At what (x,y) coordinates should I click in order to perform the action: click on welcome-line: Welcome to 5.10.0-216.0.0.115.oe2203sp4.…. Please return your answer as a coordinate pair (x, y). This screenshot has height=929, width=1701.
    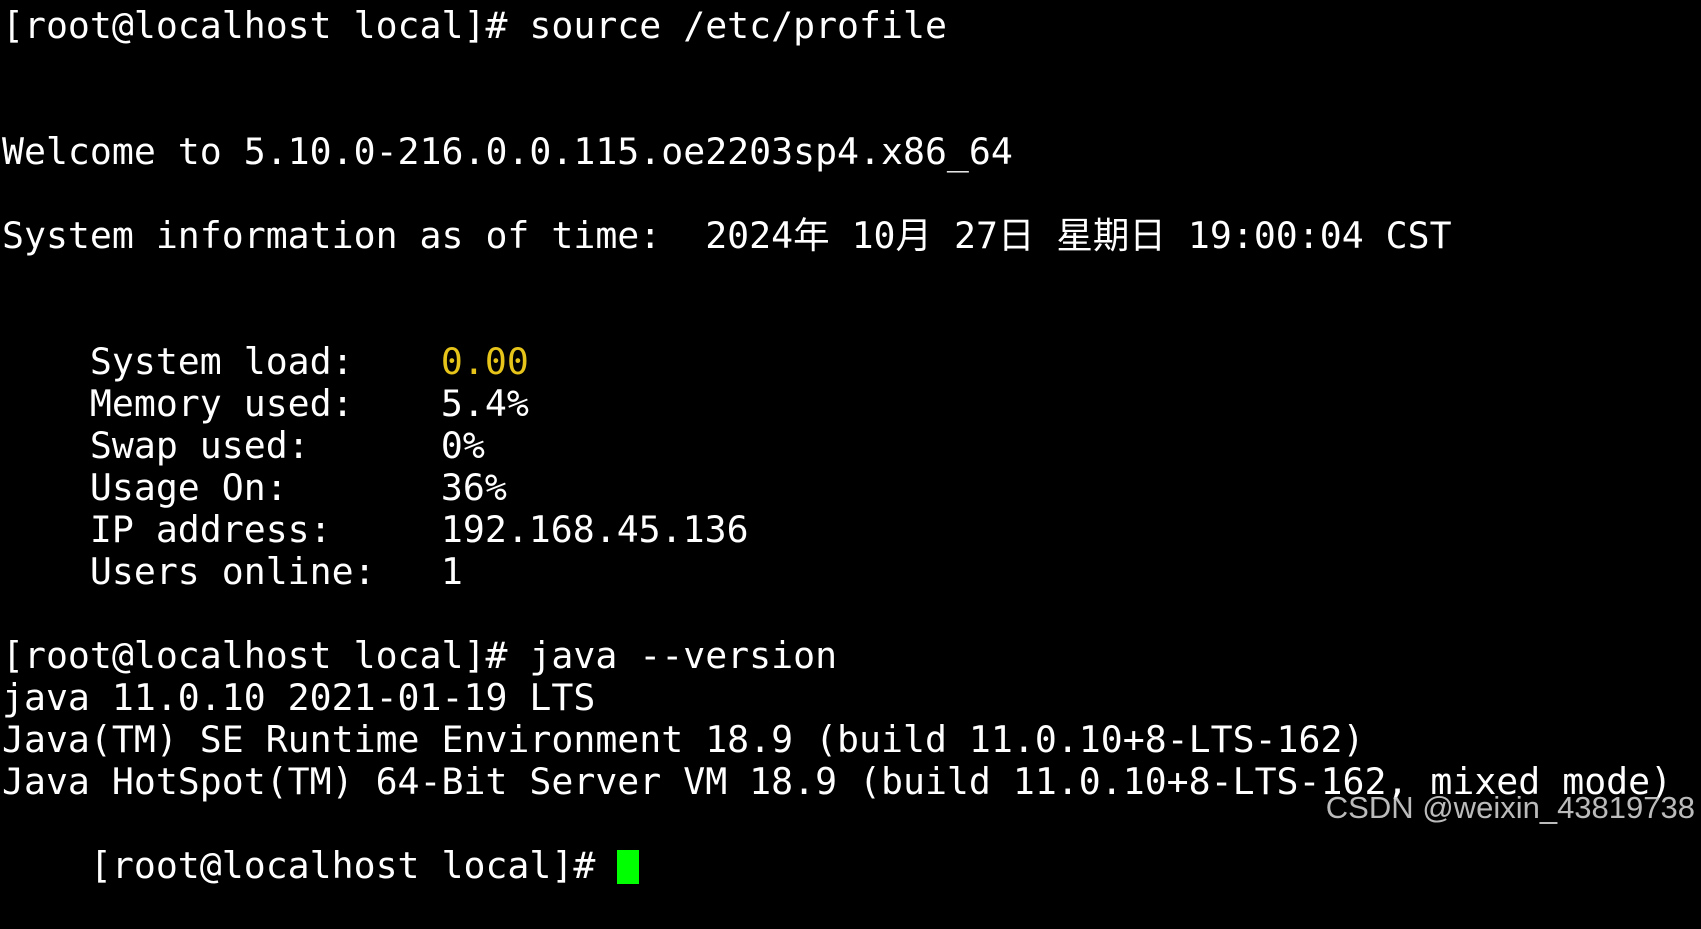
    Looking at the image, I should click on (507, 151).